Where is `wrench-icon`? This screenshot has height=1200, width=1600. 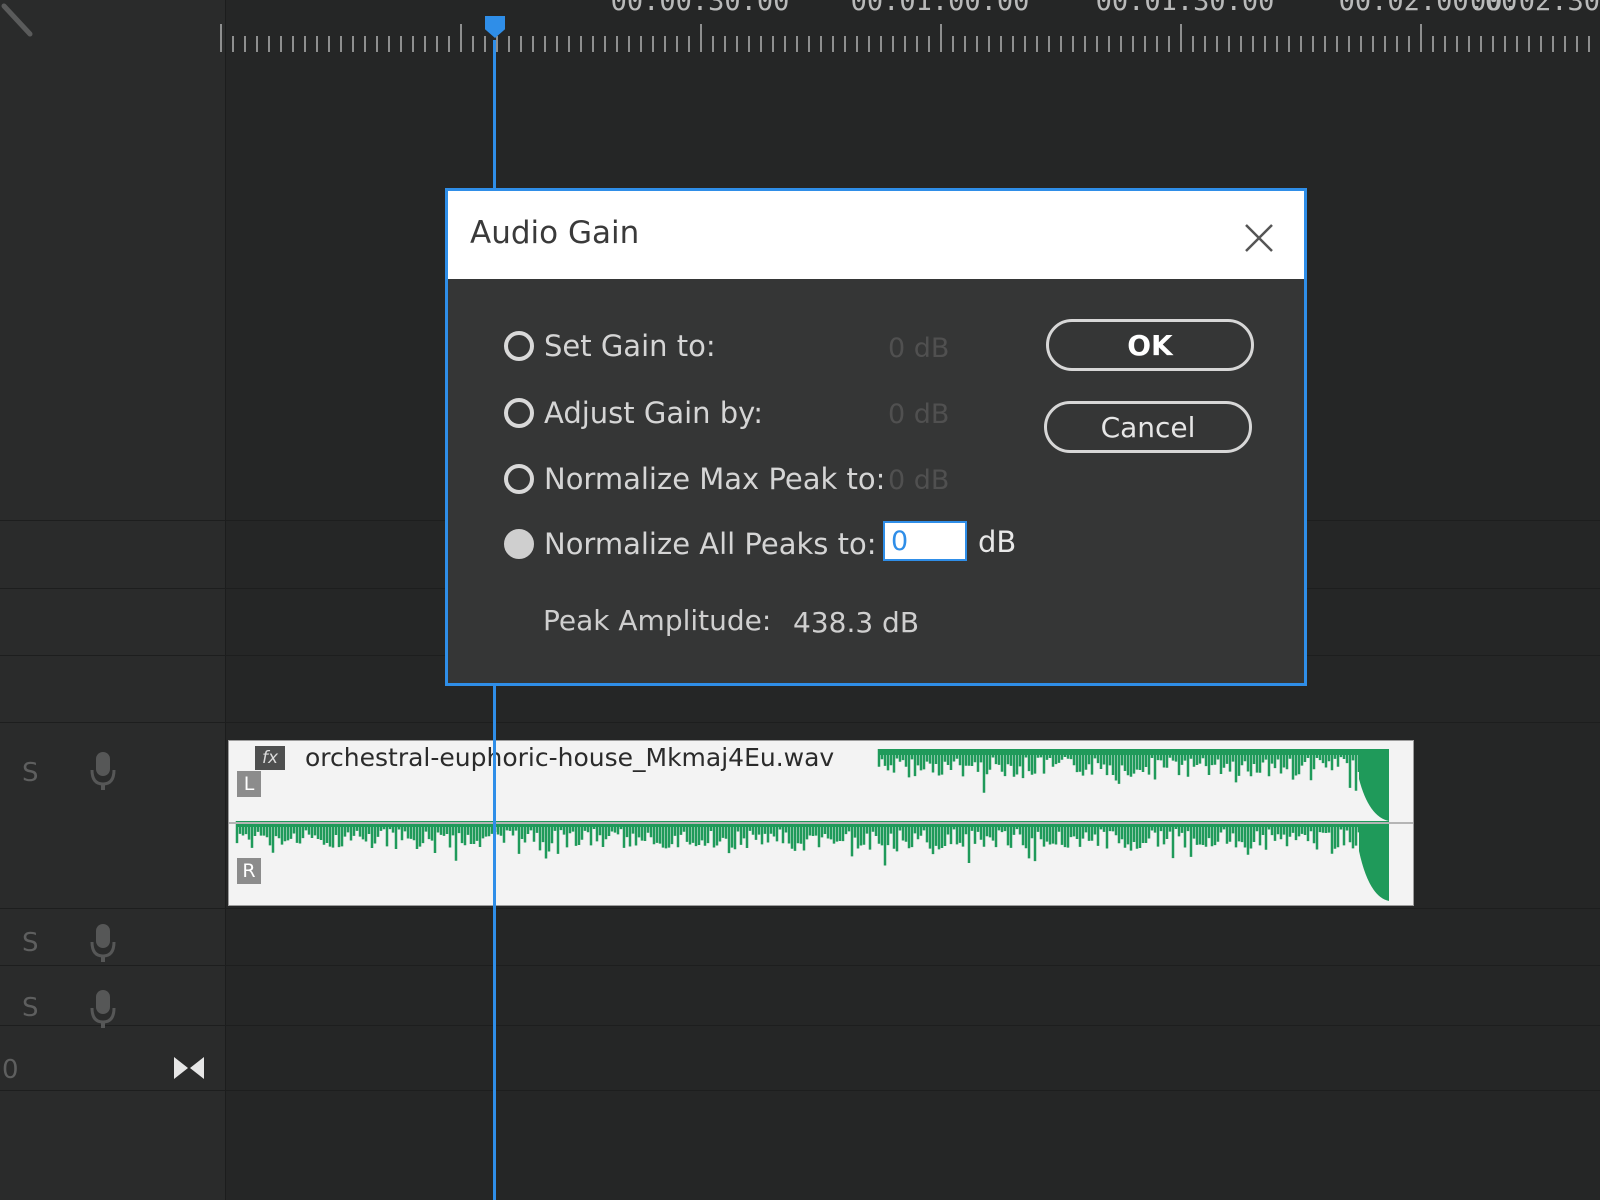 wrench-icon is located at coordinates (21, 21).